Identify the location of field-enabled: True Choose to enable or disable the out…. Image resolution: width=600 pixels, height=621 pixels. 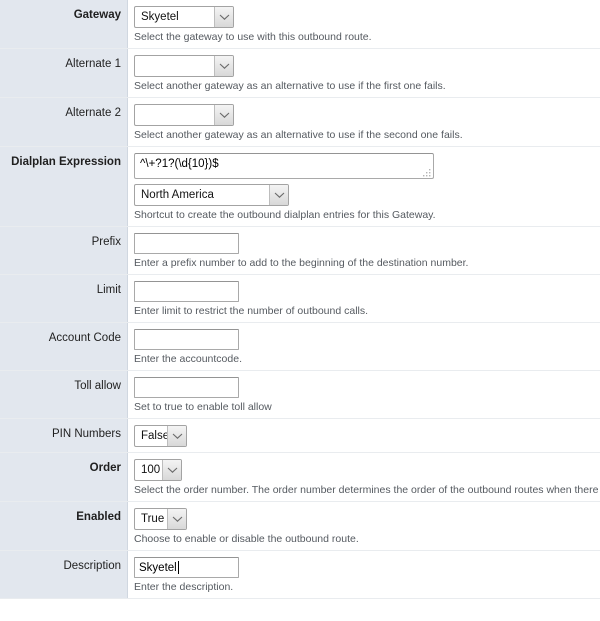
(364, 526).